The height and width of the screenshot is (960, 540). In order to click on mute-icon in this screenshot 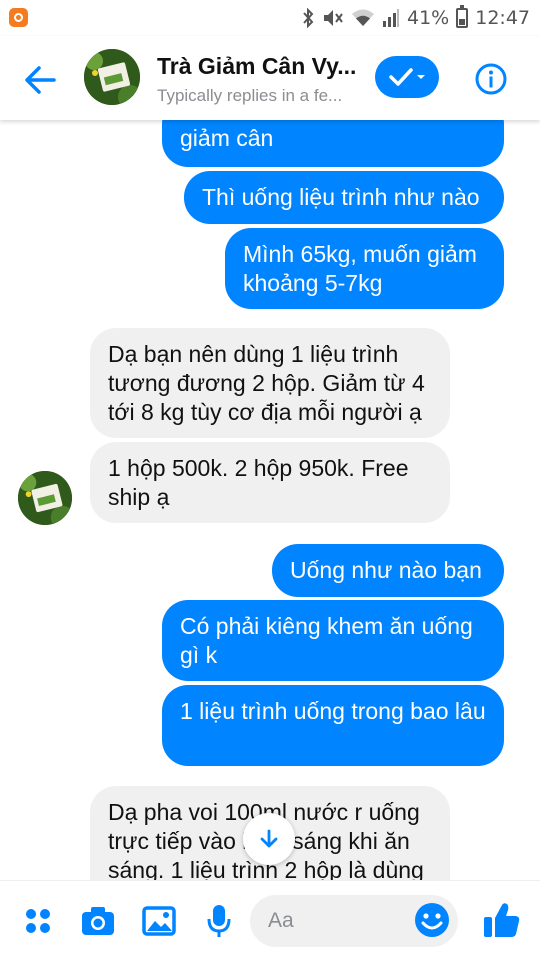, I will do `click(333, 18)`.